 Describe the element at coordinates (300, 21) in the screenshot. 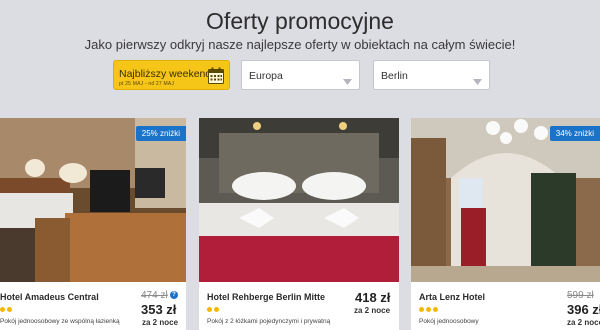

I see `page-title: Oferty promocyjne` at that location.